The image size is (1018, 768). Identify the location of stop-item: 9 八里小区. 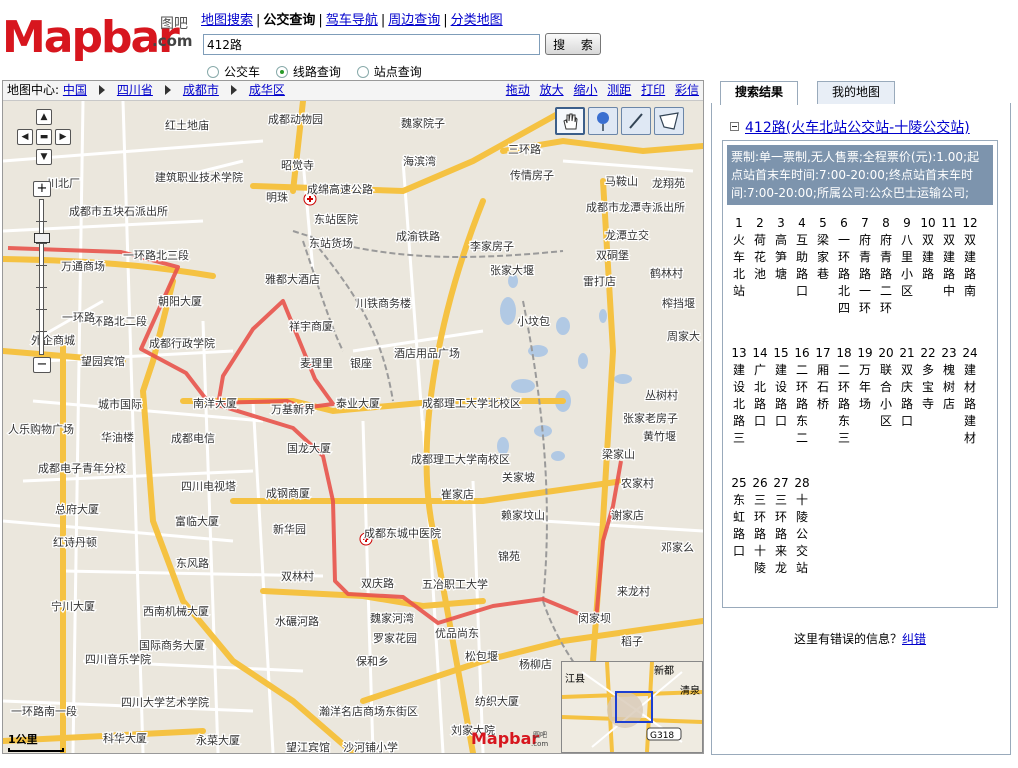
(907, 257).